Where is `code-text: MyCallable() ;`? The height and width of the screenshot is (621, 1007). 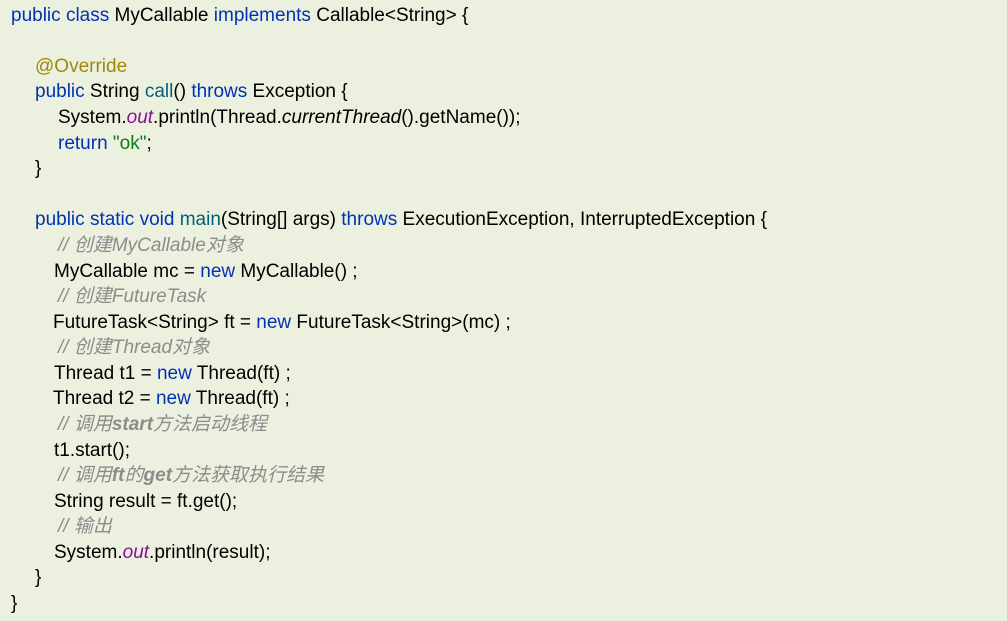 code-text: MyCallable() ; is located at coordinates (296, 271).